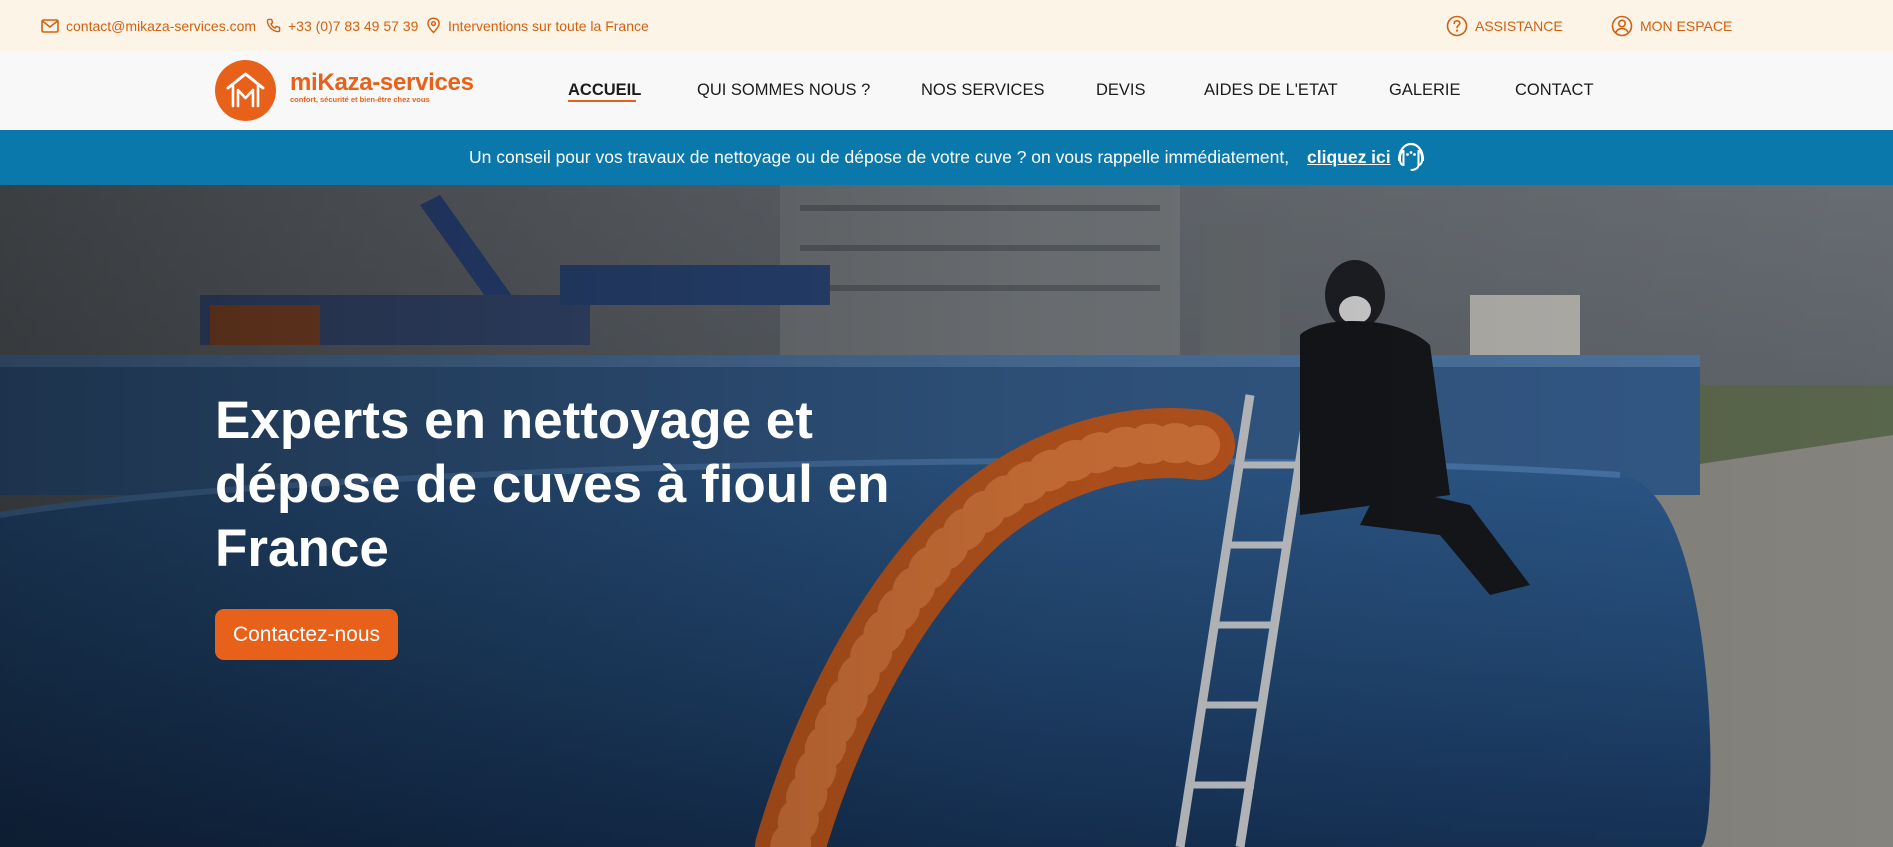 Image resolution: width=1893 pixels, height=847 pixels. What do you see at coordinates (783, 90) in the screenshot?
I see `nav-item-qui-sommes-nous: QUI SOMMES NOUS ?` at bounding box center [783, 90].